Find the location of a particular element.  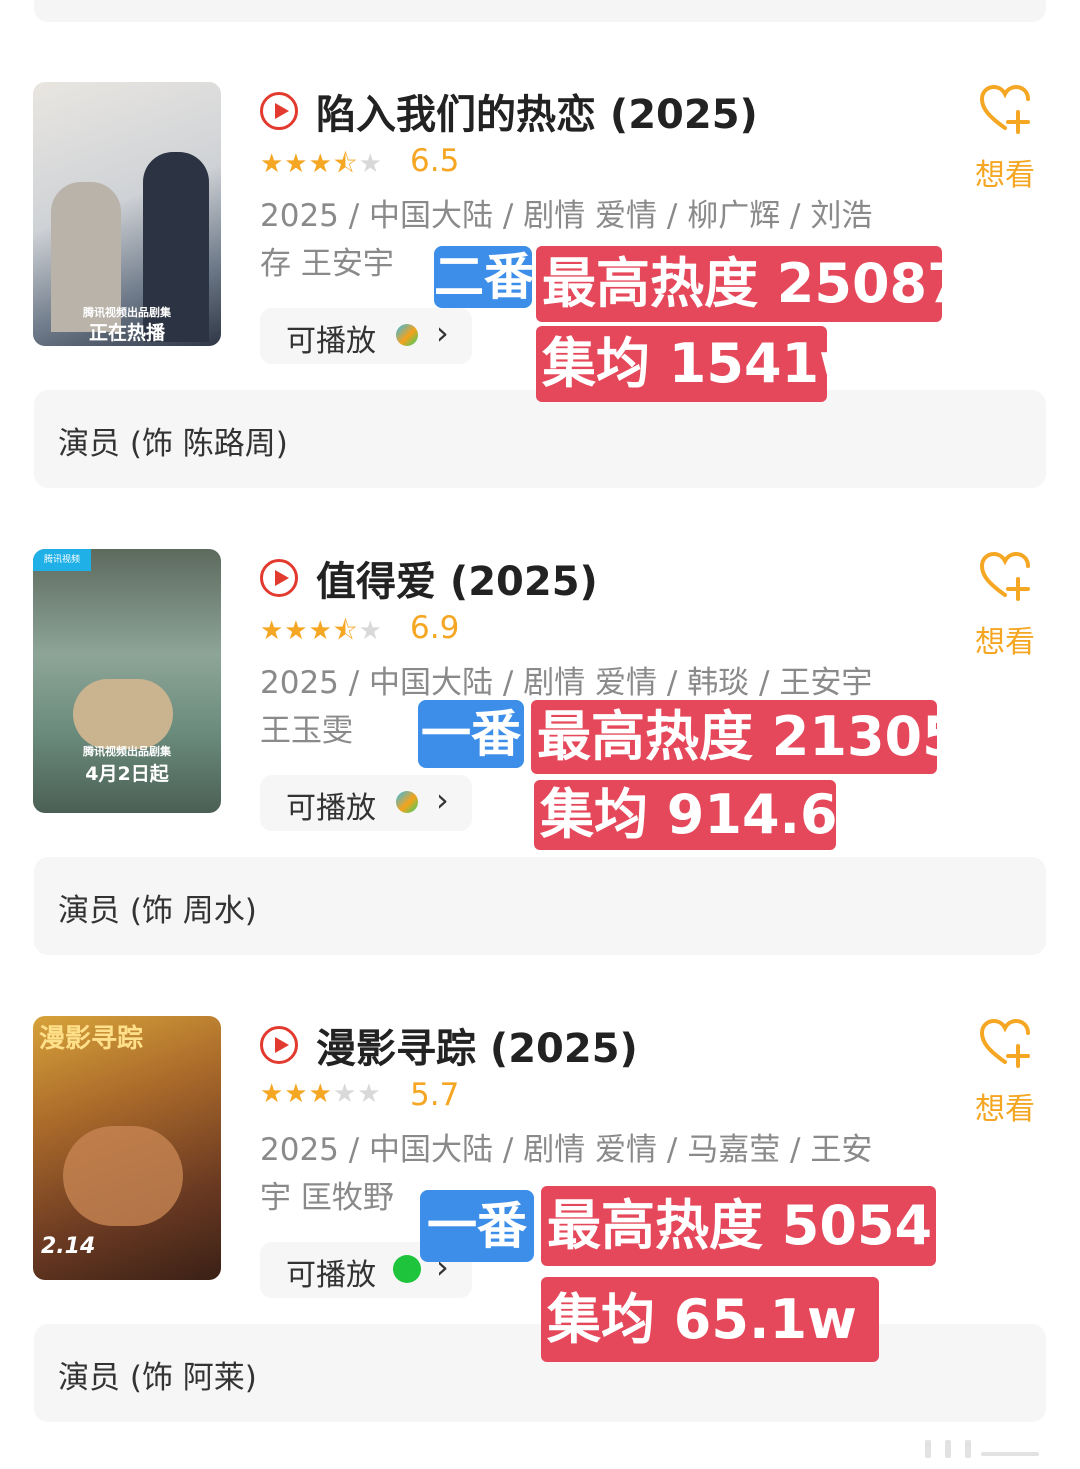

actor-role-text: 演员 (饰 周水) is located at coordinates (157, 911).